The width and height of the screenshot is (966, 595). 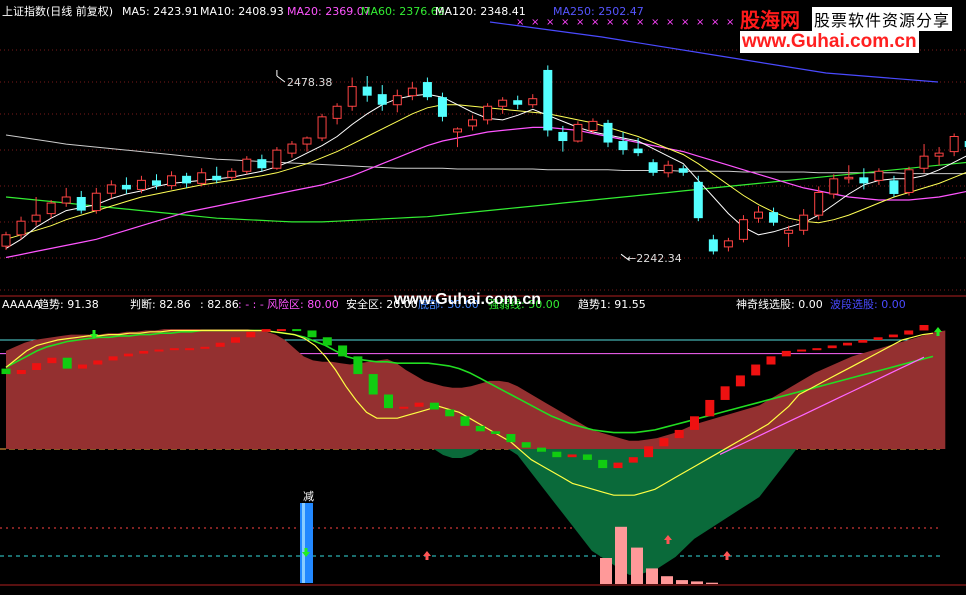 What do you see at coordinates (57, 11) in the screenshot?
I see `main-title: 上证指数(日线 前复权)` at bounding box center [57, 11].